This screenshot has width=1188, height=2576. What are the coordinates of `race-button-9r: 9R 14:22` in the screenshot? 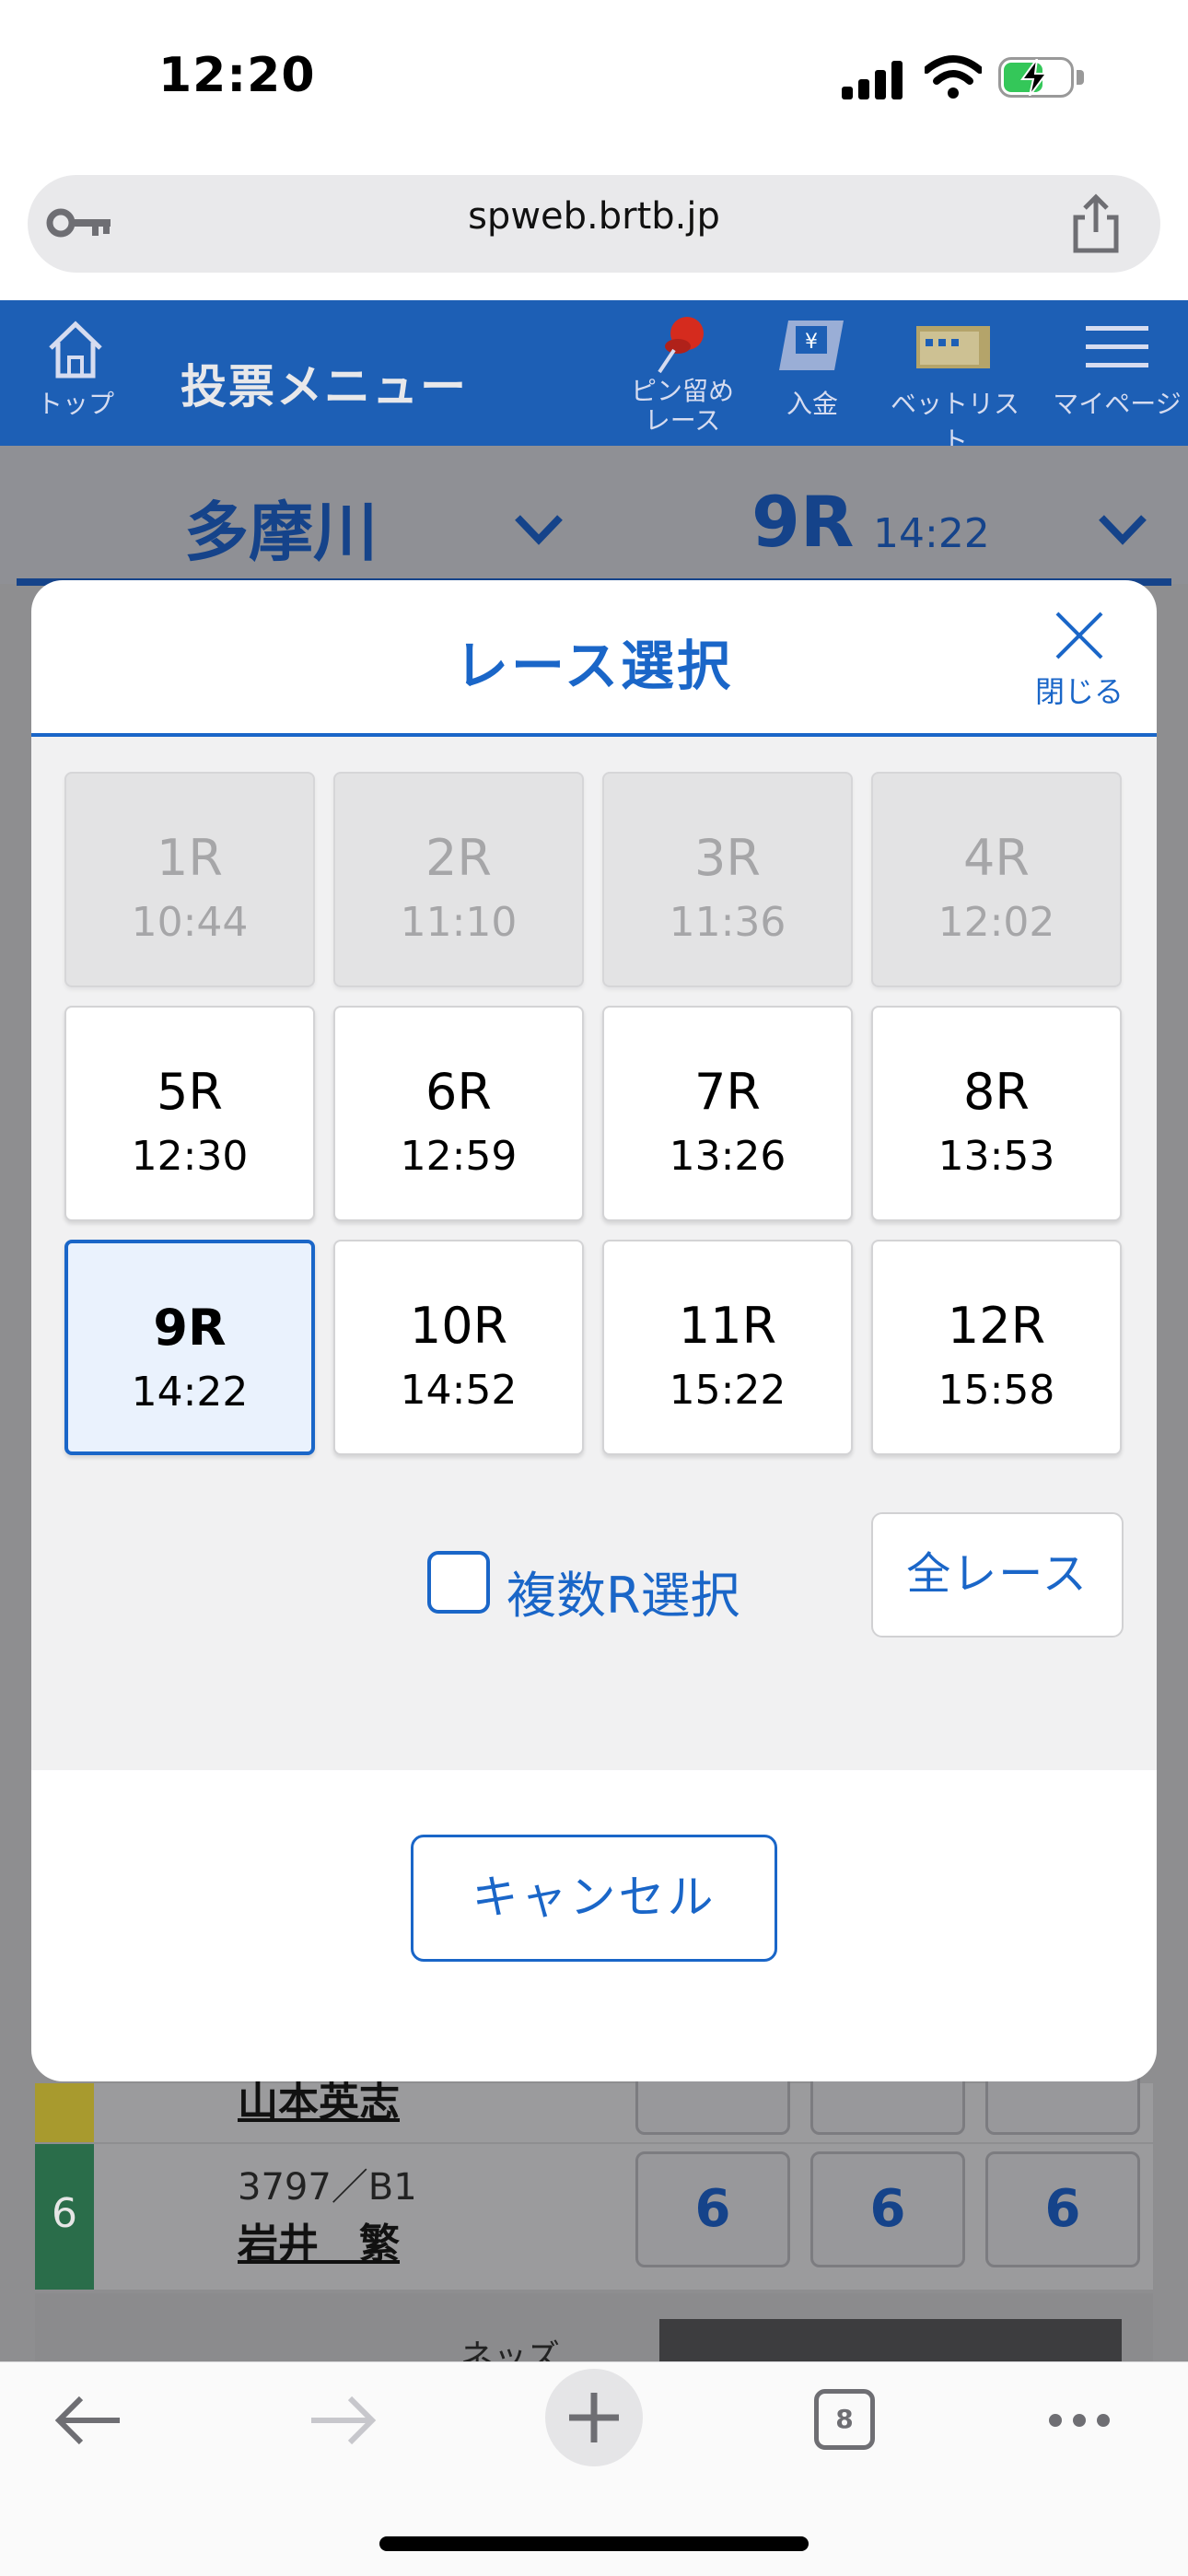 It's located at (189, 1347).